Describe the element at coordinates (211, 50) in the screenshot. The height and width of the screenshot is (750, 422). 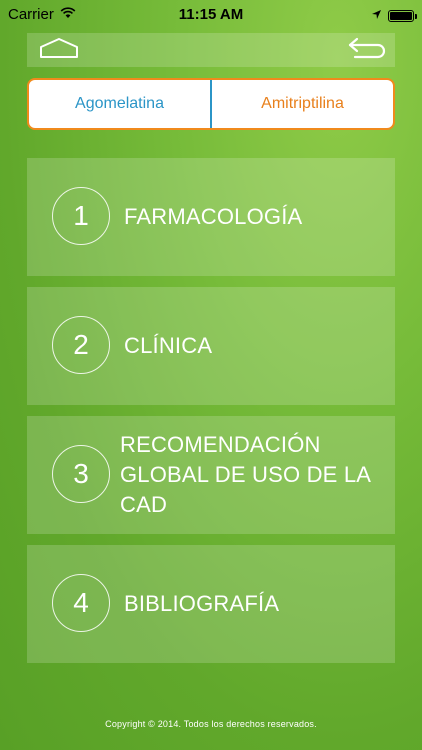
I see `nav-bar` at that location.